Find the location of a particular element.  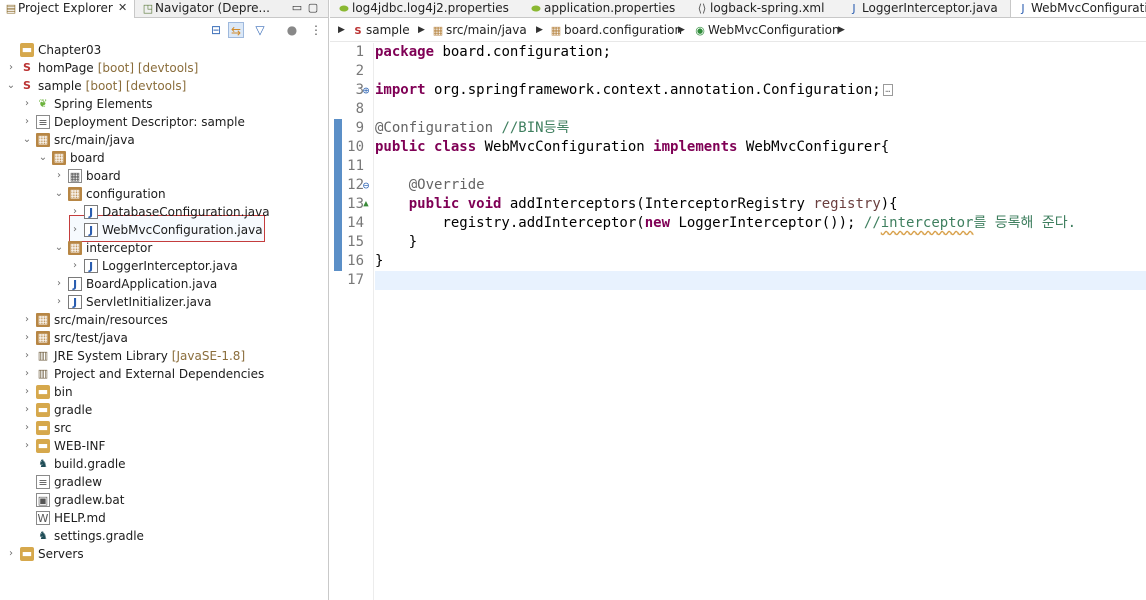

tab-project-explorer: ▤ Project Explorer ✕ is located at coordinates (67, 9).